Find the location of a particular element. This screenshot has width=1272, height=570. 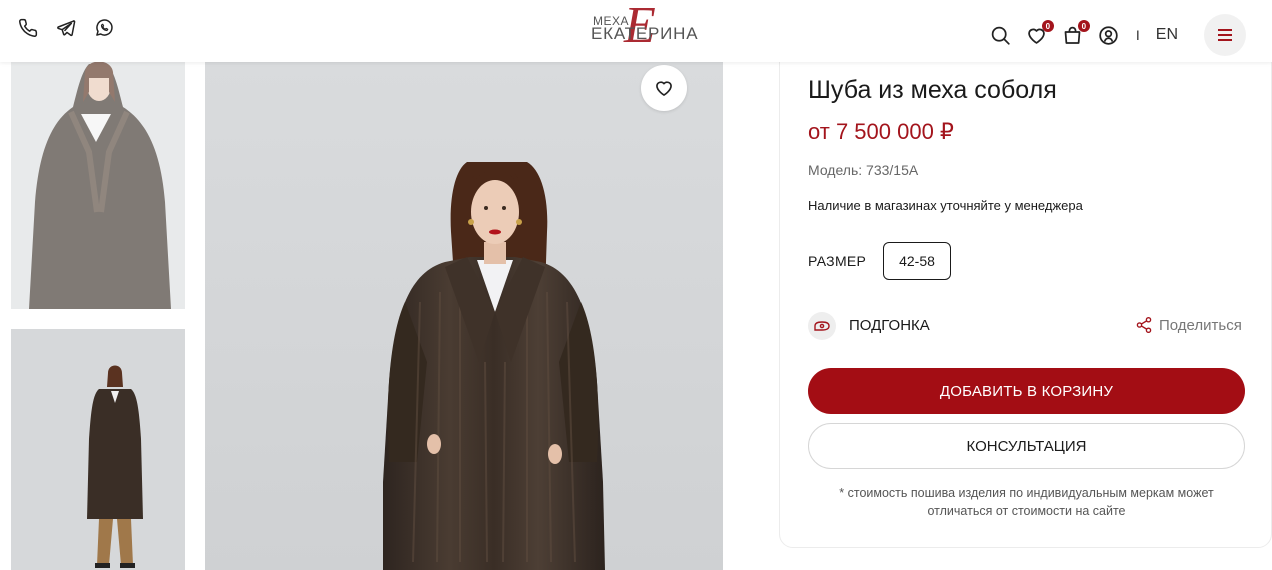

favorite-icon is located at coordinates (664, 88).